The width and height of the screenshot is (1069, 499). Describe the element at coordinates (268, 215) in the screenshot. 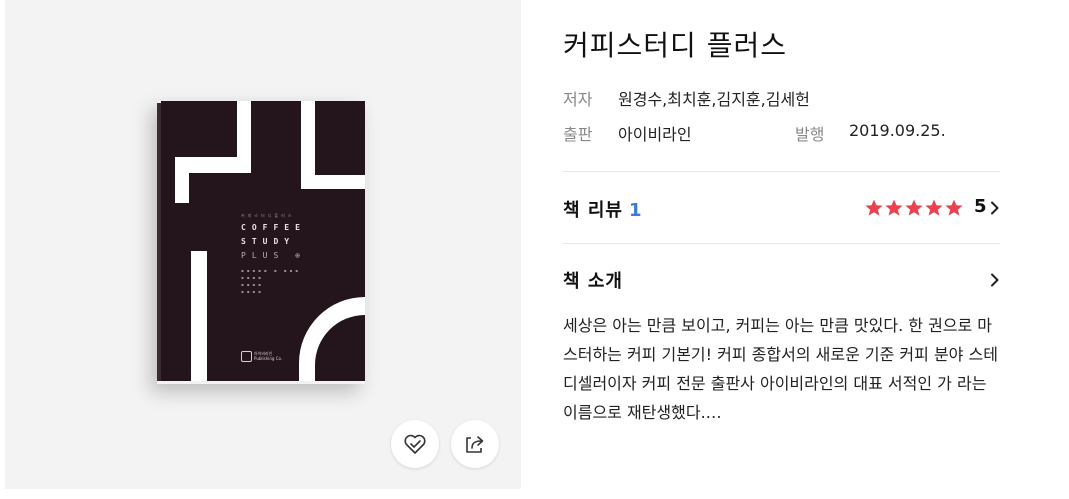

I see `cover-subtitle: 커피스터디플러스` at that location.